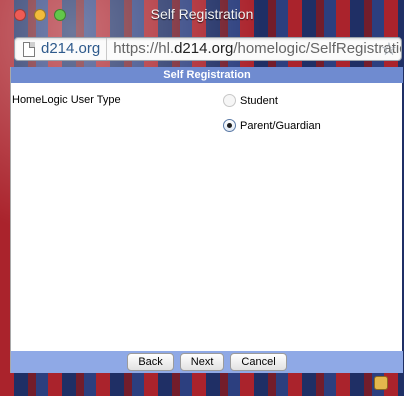 The image size is (404, 396). Describe the element at coordinates (204, 48) in the screenshot. I see `url-host: d214.org` at that location.